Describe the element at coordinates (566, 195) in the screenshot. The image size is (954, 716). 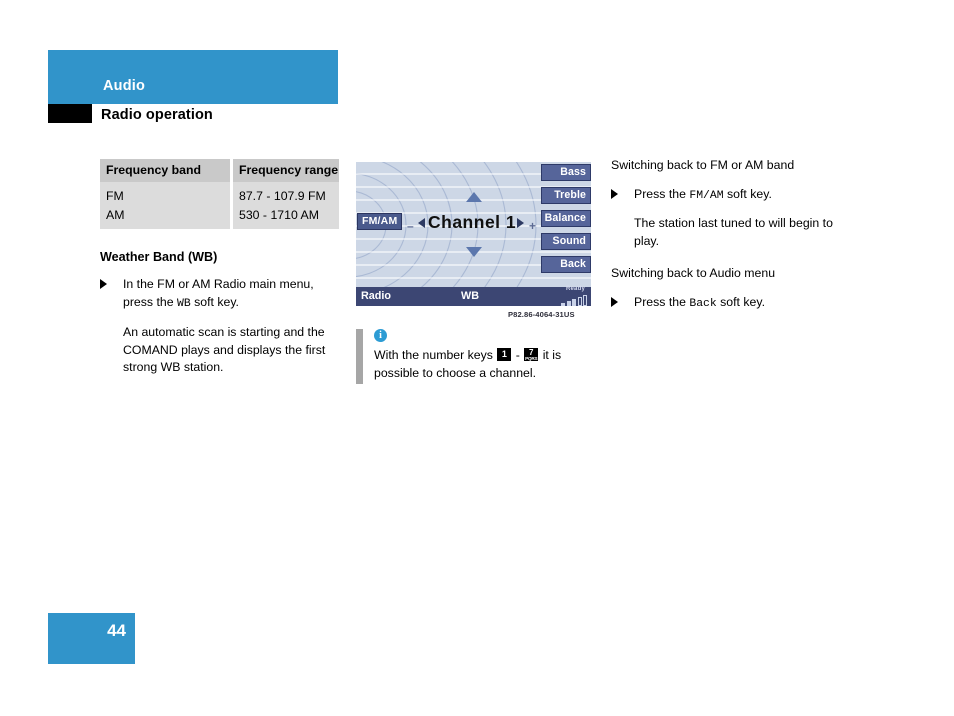
I see `softkey-treble: Treble` at that location.